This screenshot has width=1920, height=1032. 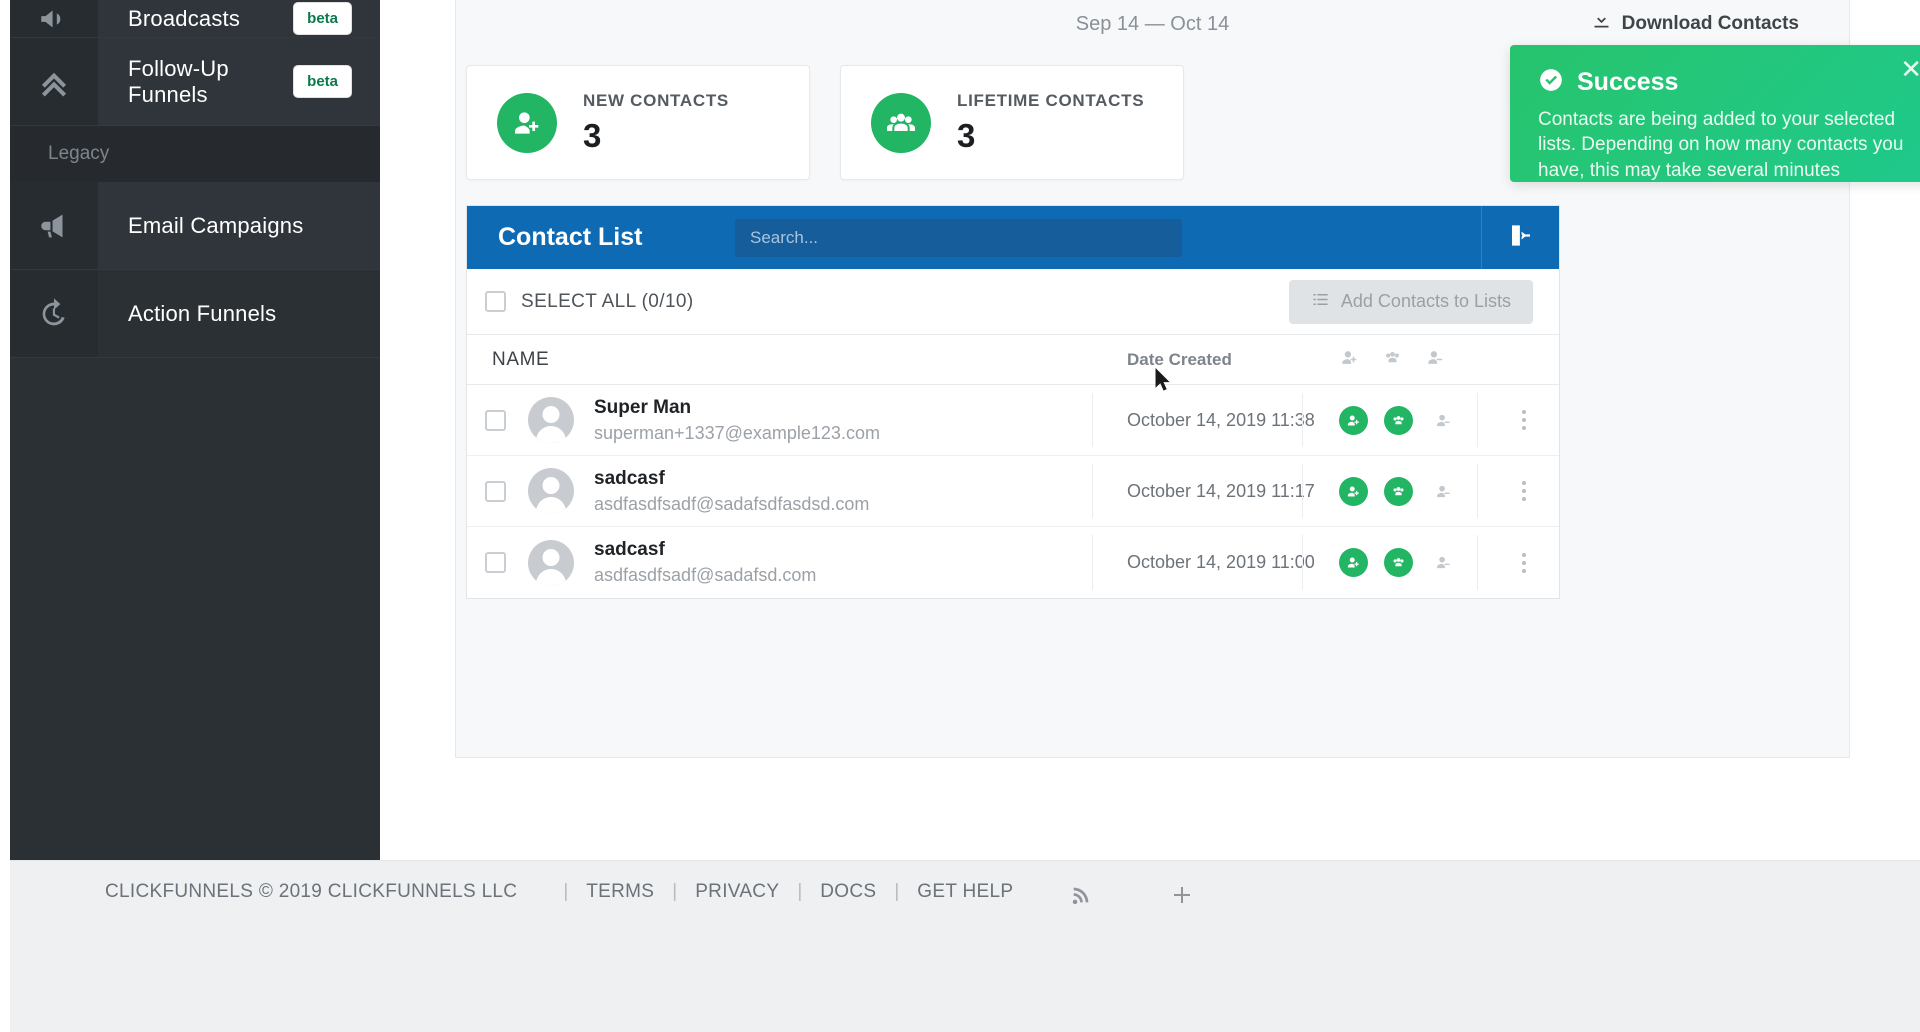 I want to click on bullhorn-icon, so click(x=54, y=225).